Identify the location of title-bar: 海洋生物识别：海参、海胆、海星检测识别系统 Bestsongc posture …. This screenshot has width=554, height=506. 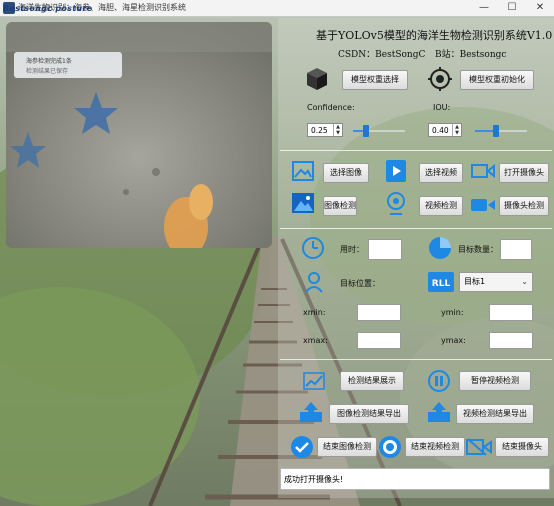
(277, 8).